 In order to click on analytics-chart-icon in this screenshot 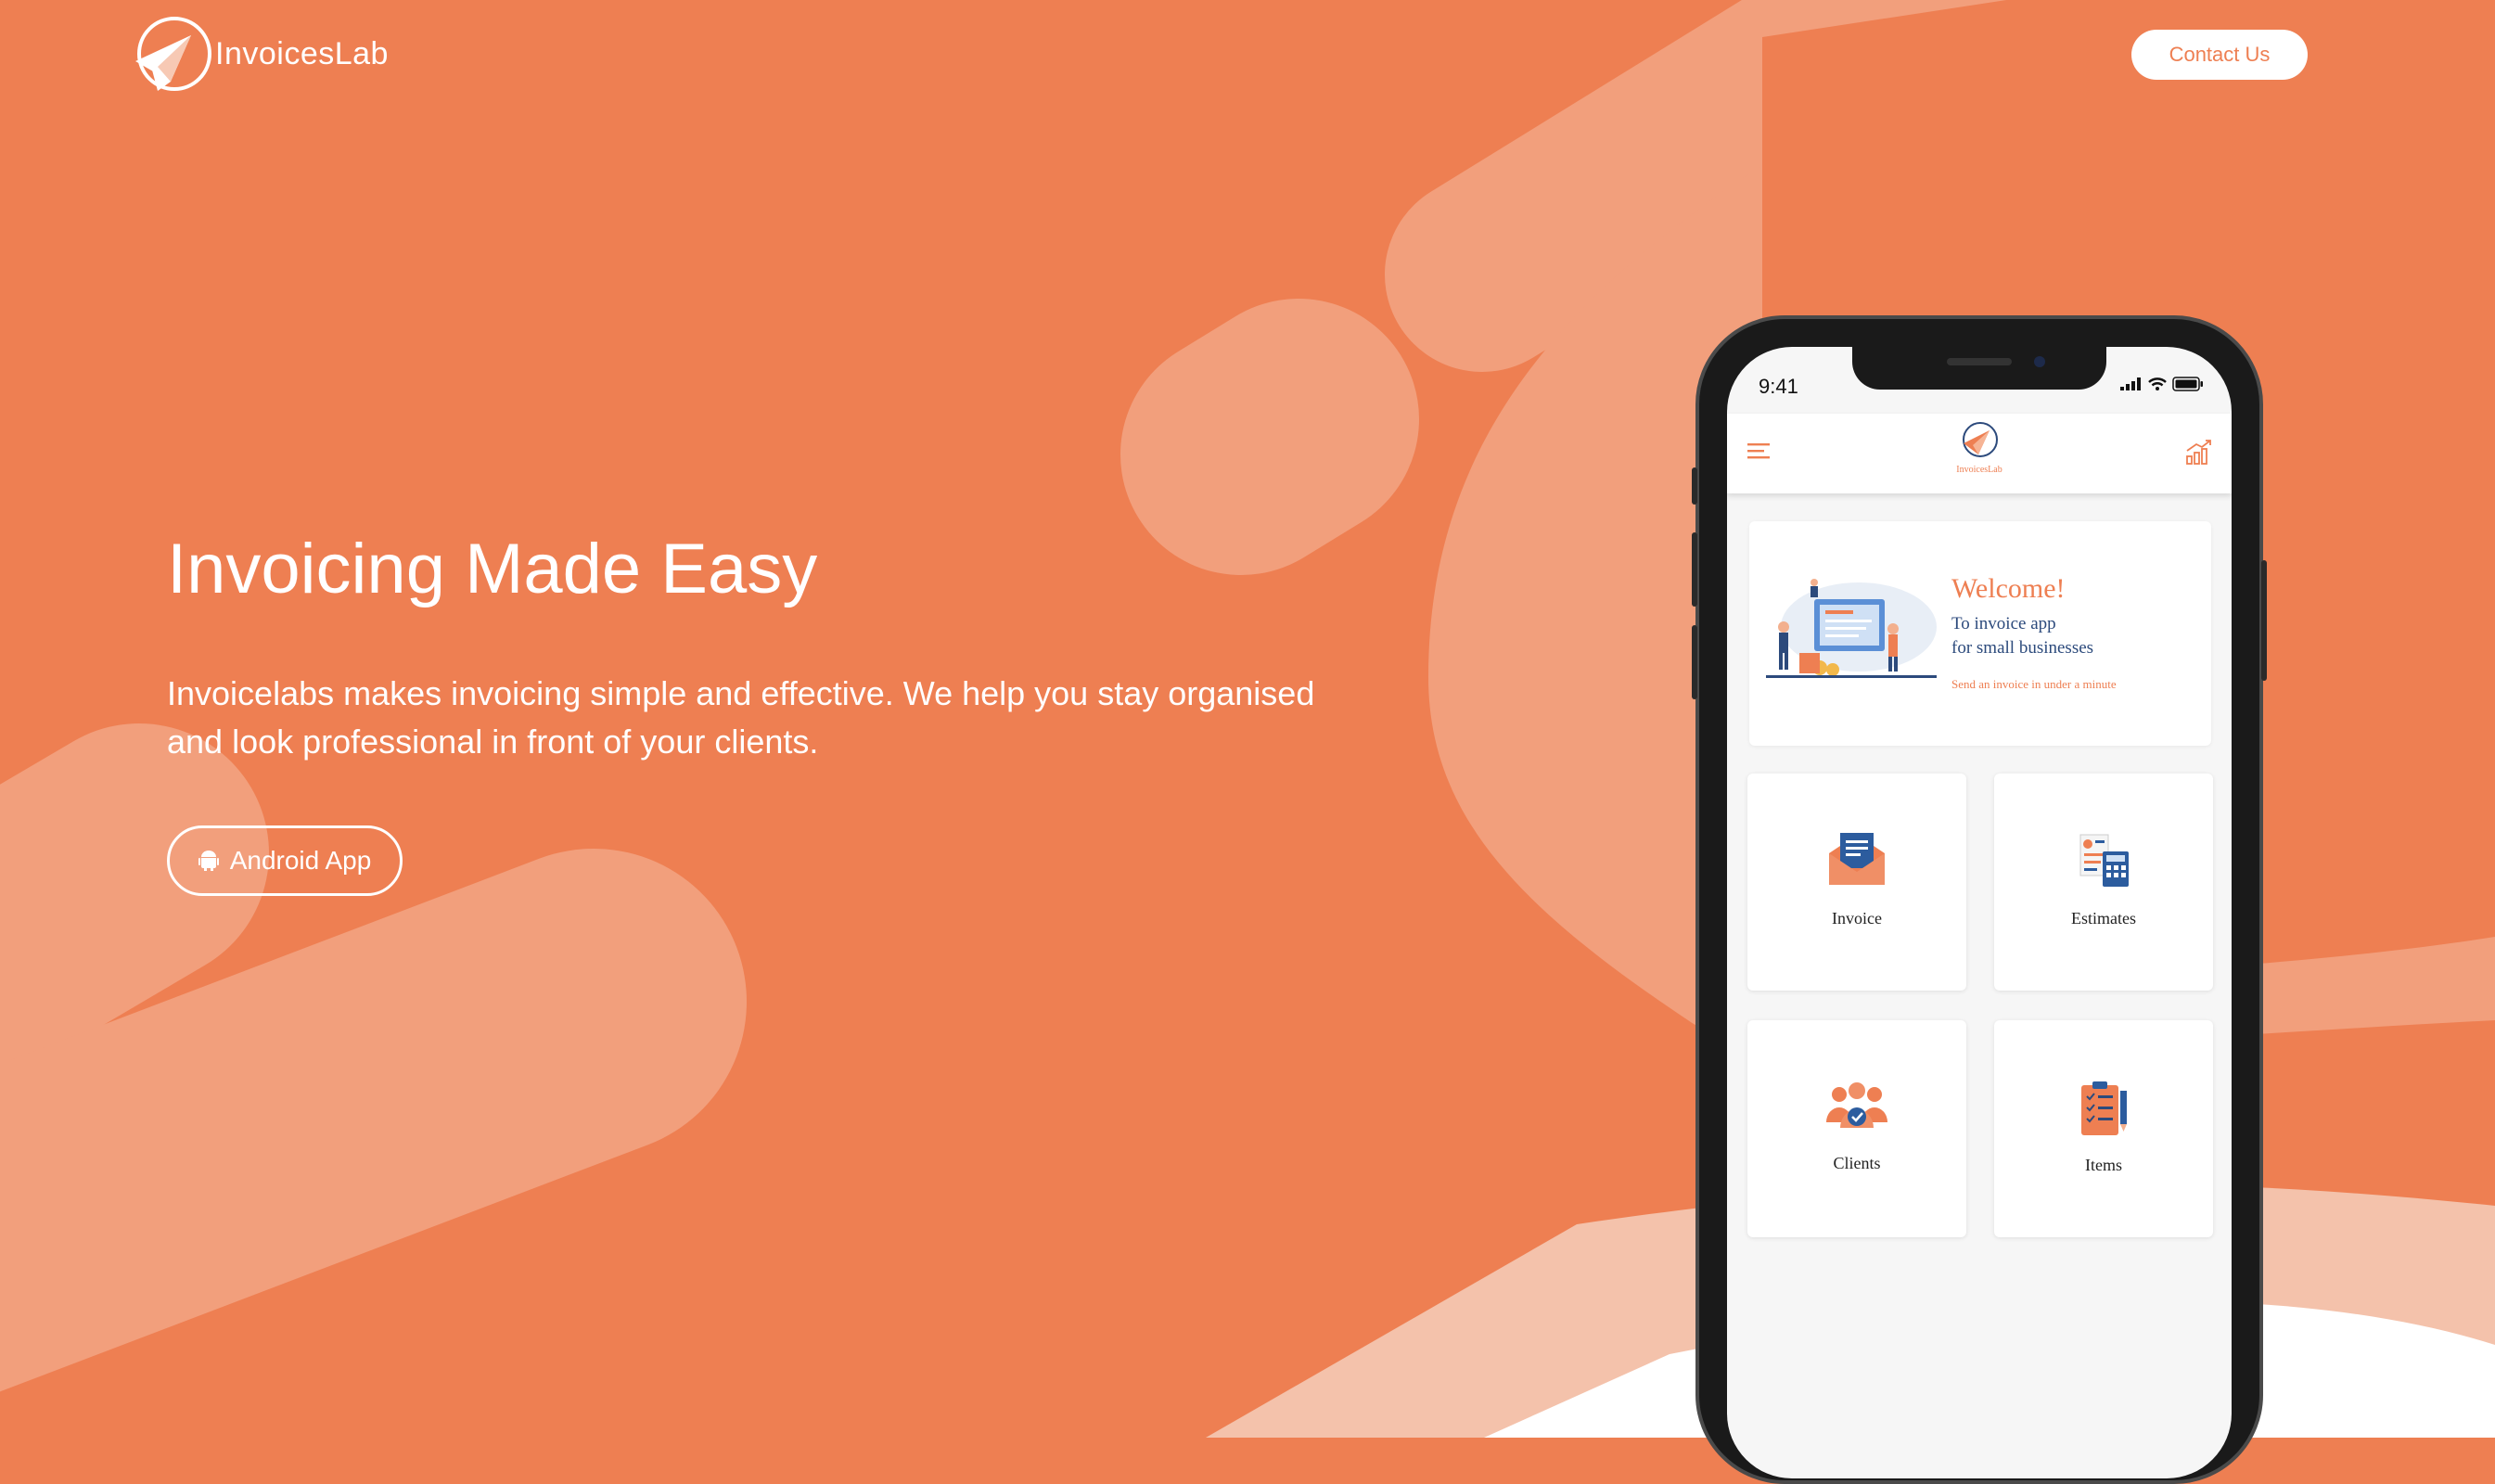, I will do `click(2199, 452)`.